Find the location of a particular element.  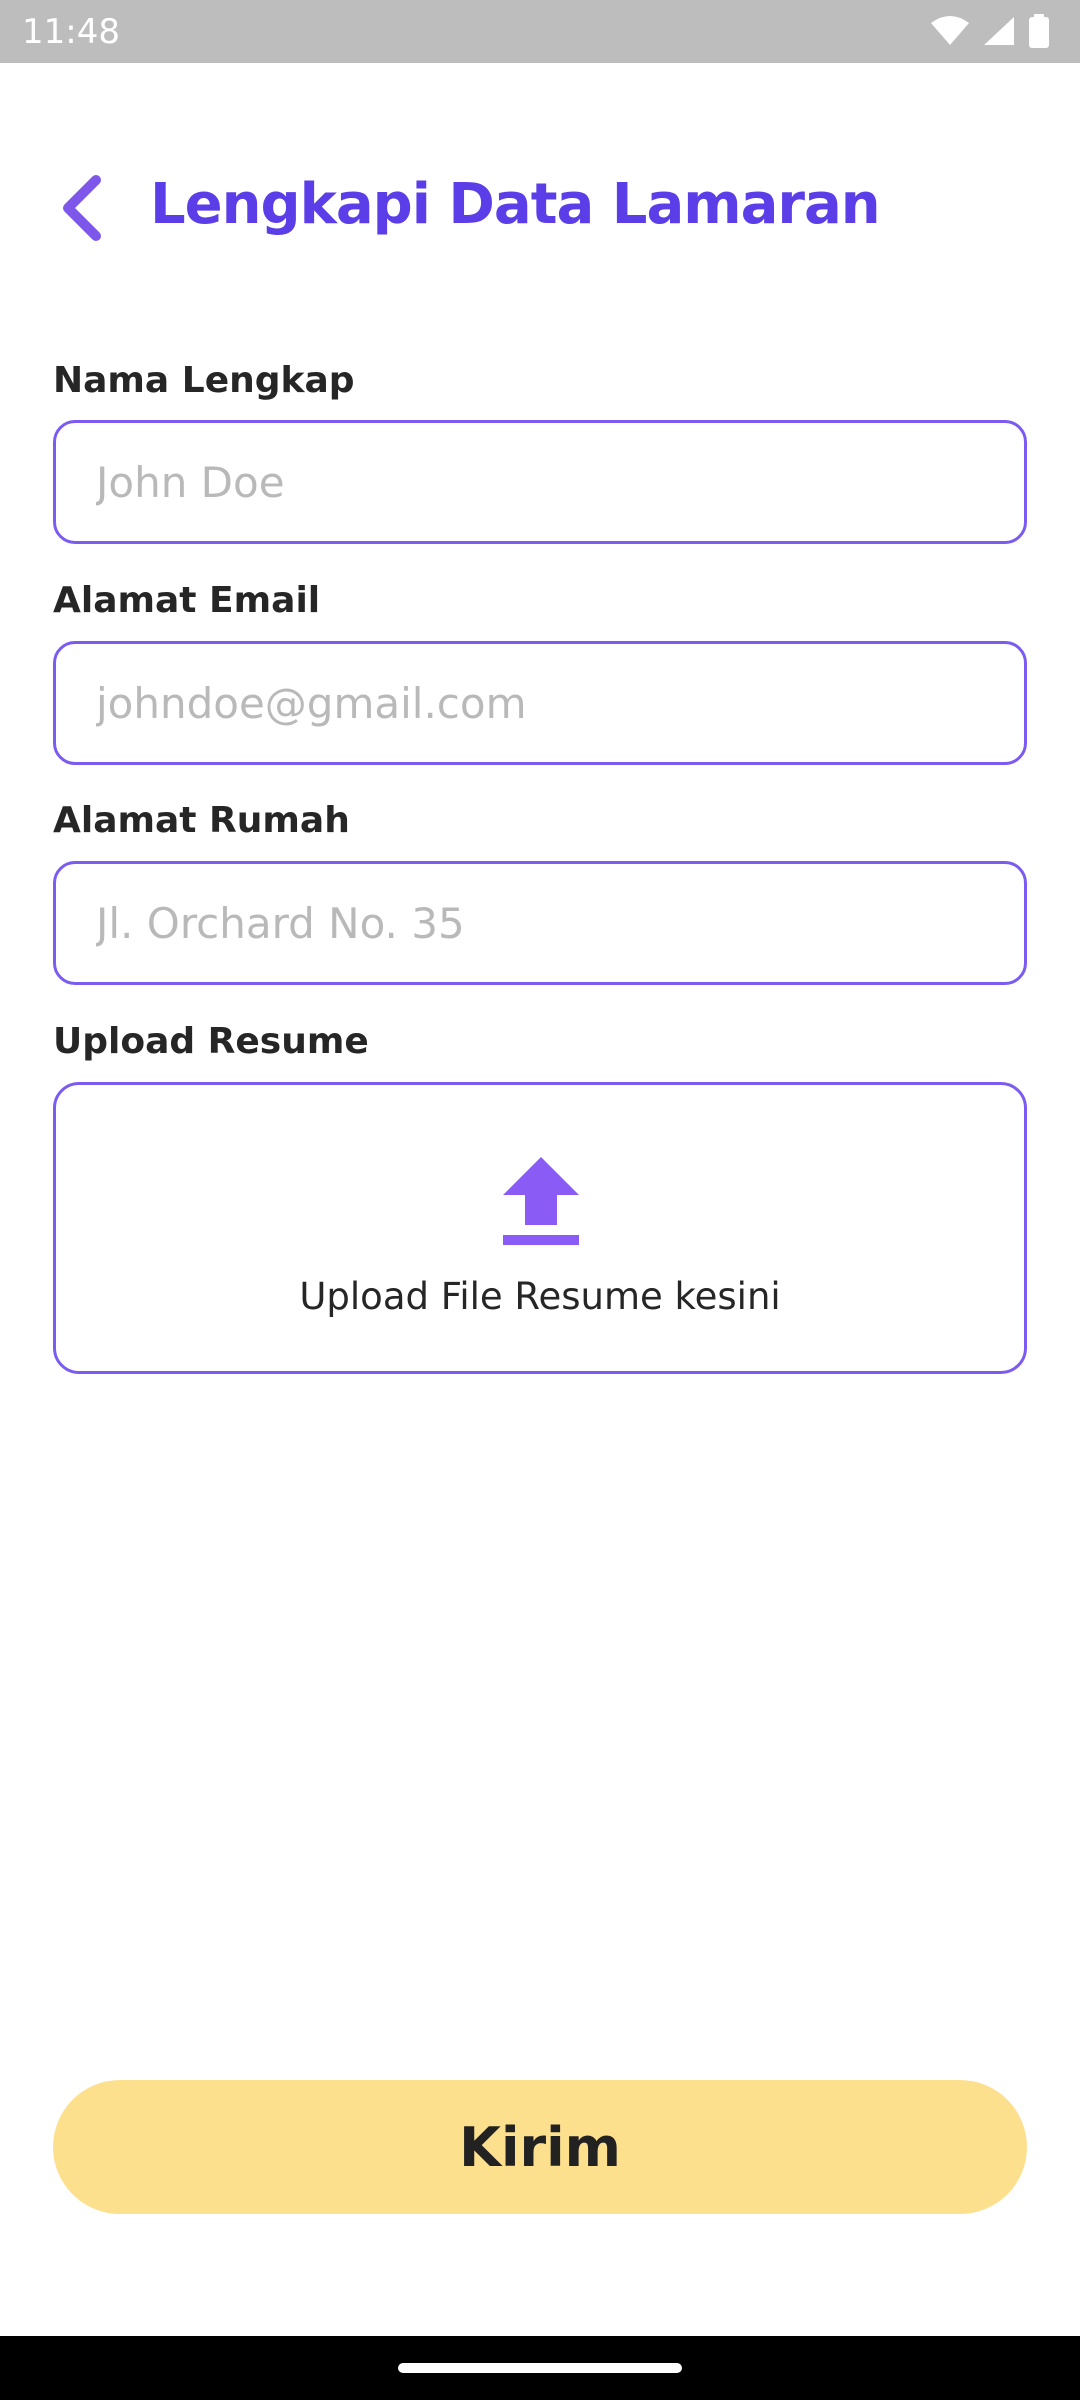

upload-text: Upload File Resume kesini is located at coordinates (540, 1296).